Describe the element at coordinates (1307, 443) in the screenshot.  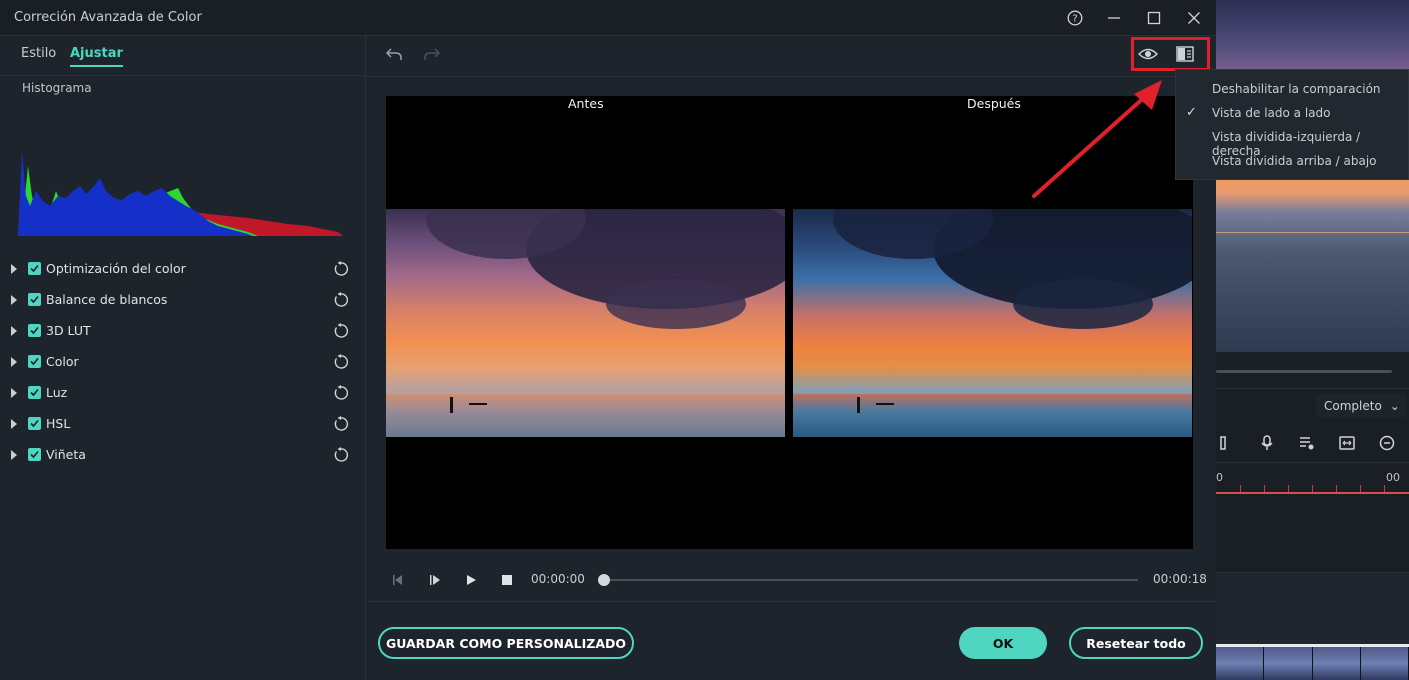
I see `audio-list-icon` at that location.